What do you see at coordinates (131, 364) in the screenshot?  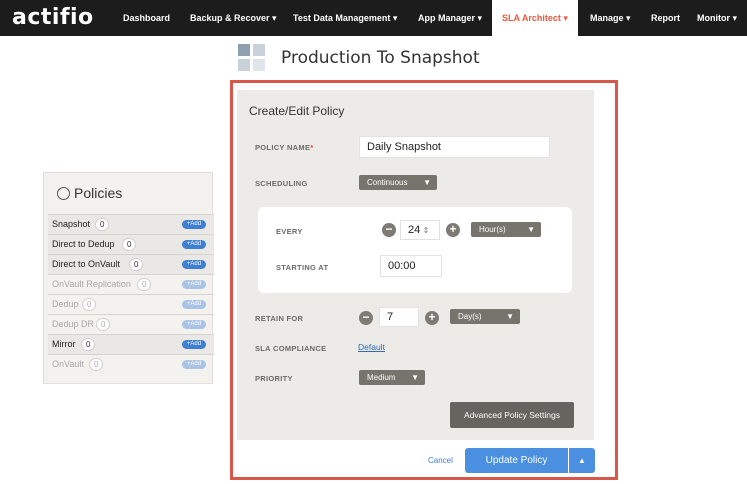 I see `policy-row-onvault: OnVault 0 +Add` at bounding box center [131, 364].